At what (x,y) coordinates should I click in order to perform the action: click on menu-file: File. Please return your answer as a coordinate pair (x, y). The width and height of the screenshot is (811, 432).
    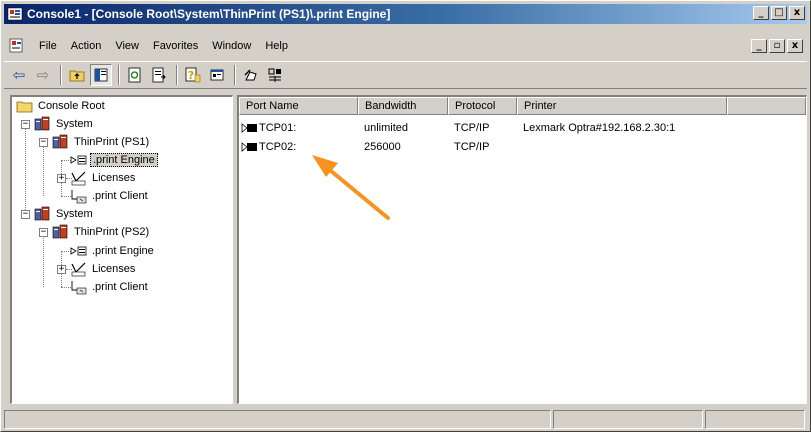
    Looking at the image, I should click on (48, 46).